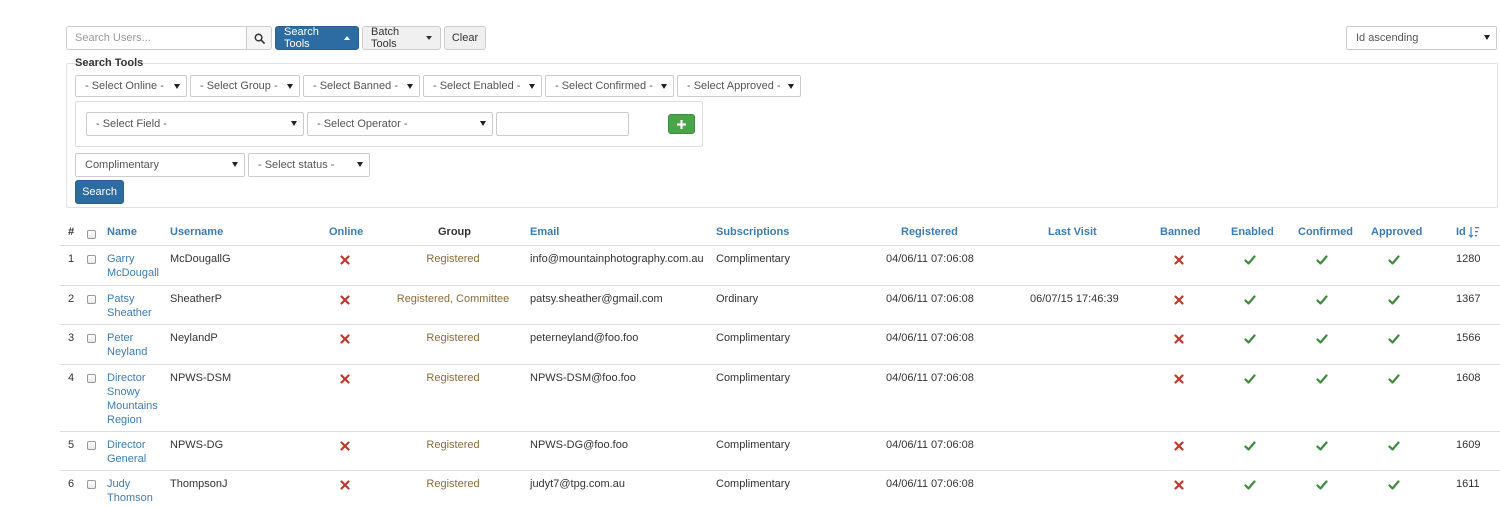 This screenshot has width=1500, height=509. I want to click on user-name-link: Peter Neyland, so click(137, 345).